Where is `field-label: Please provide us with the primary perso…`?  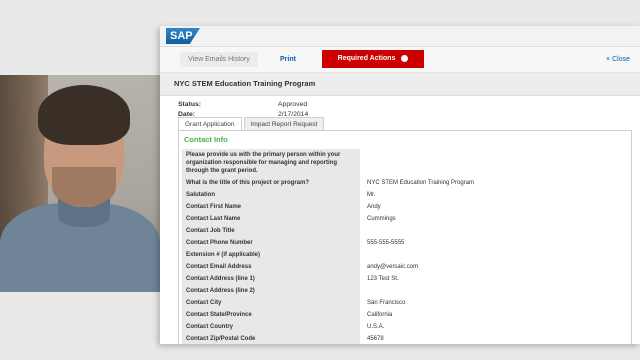
field-label: Please provide us with the primary perso… is located at coordinates (271, 163).